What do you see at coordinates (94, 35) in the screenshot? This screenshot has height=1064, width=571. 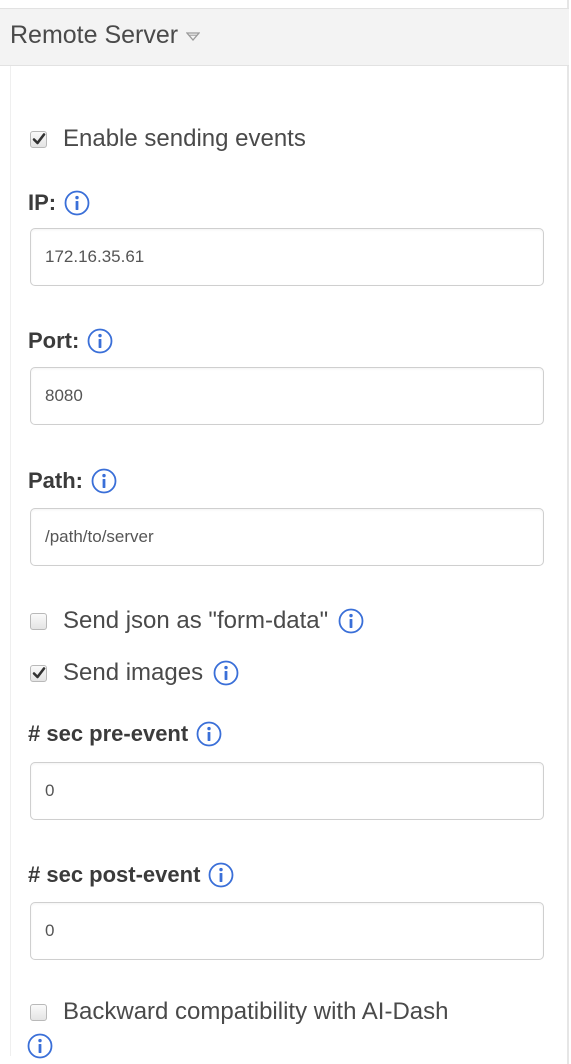 I see `panel-title-text: Remote Server` at bounding box center [94, 35].